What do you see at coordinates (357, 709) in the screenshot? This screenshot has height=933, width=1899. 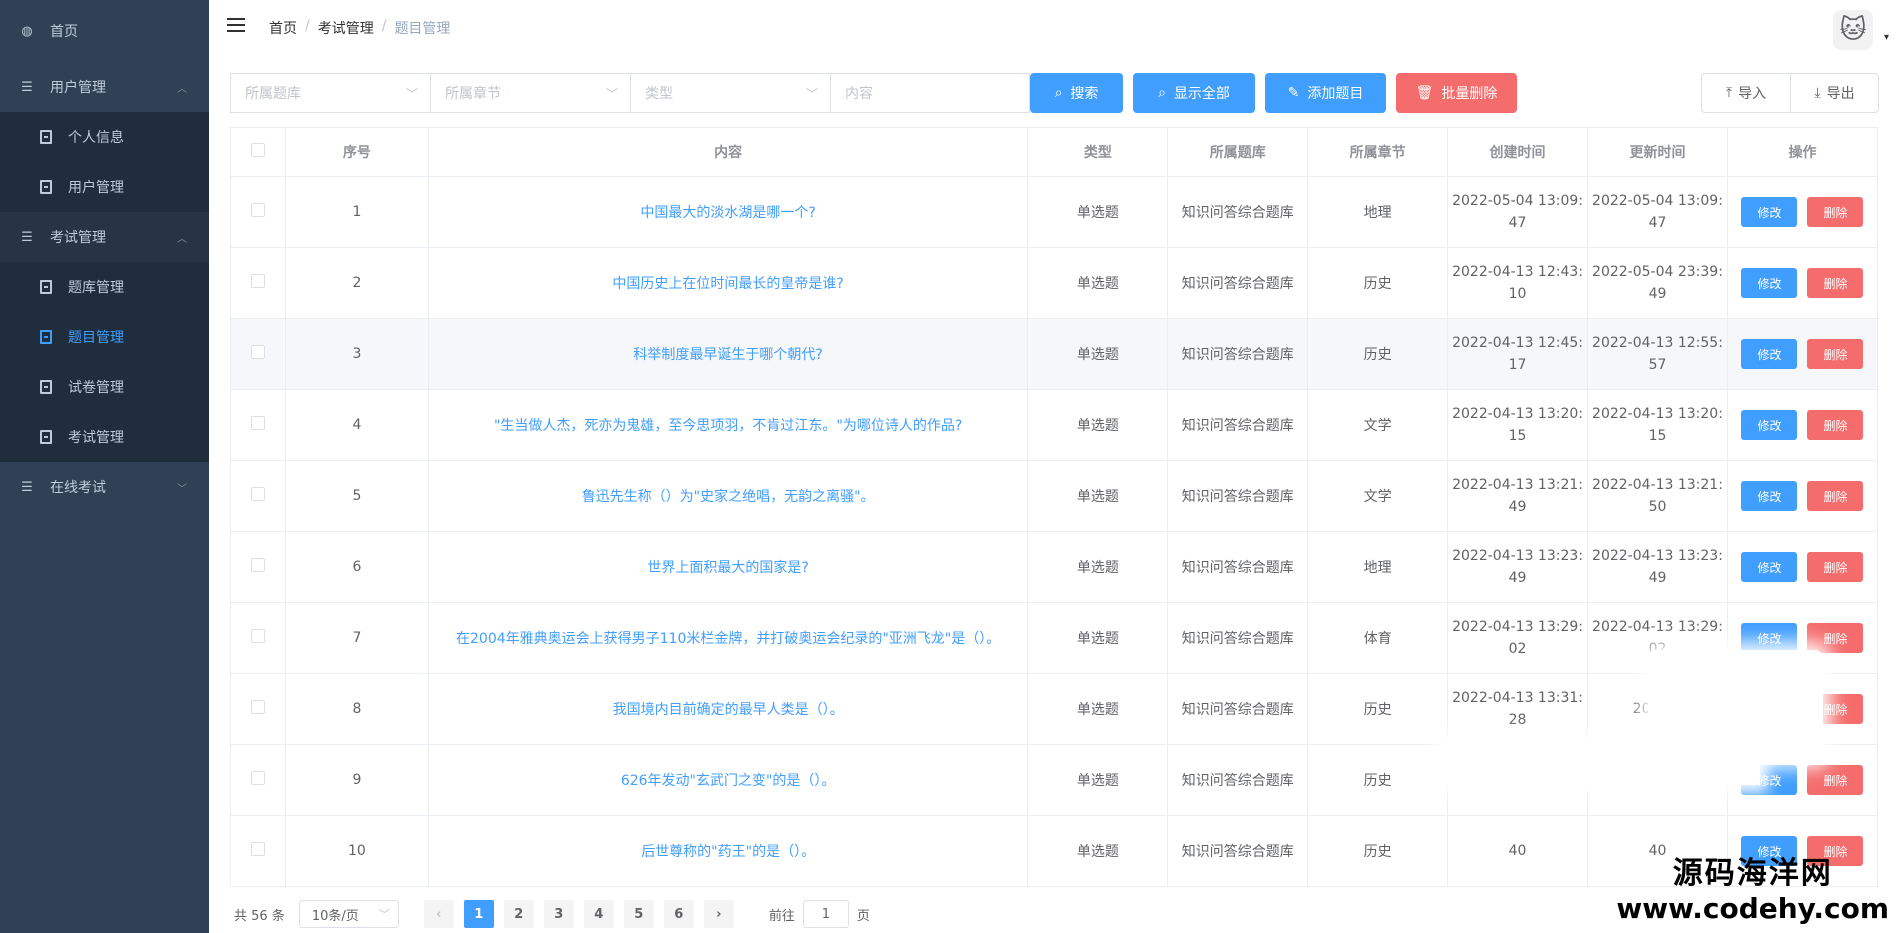 I see `row-number: 8` at bounding box center [357, 709].